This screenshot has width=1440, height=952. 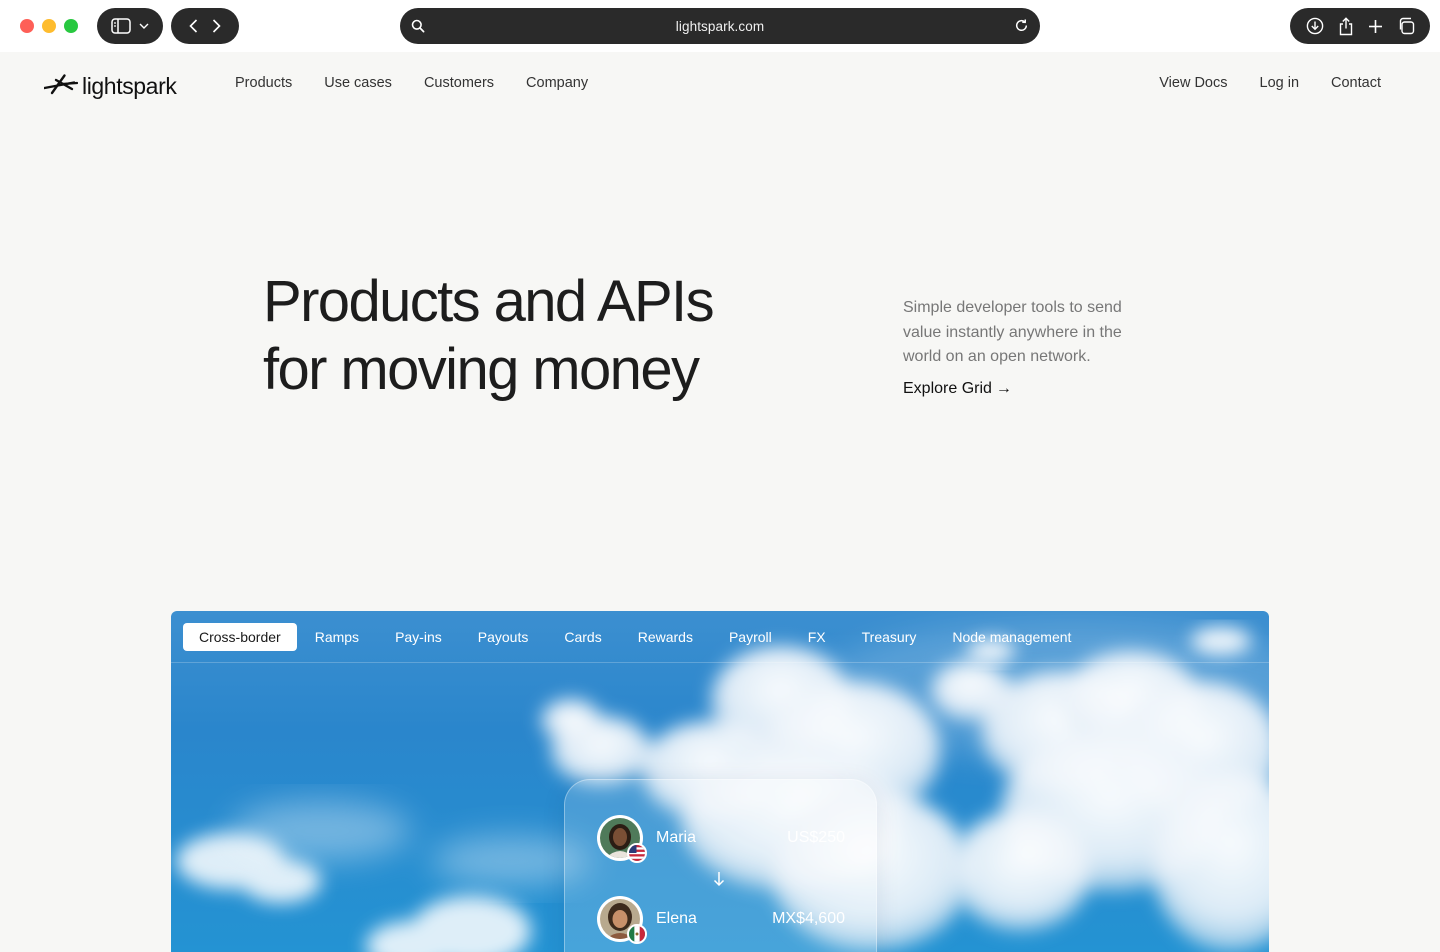 I want to click on url-text: lightspark.com, so click(x=720, y=26).